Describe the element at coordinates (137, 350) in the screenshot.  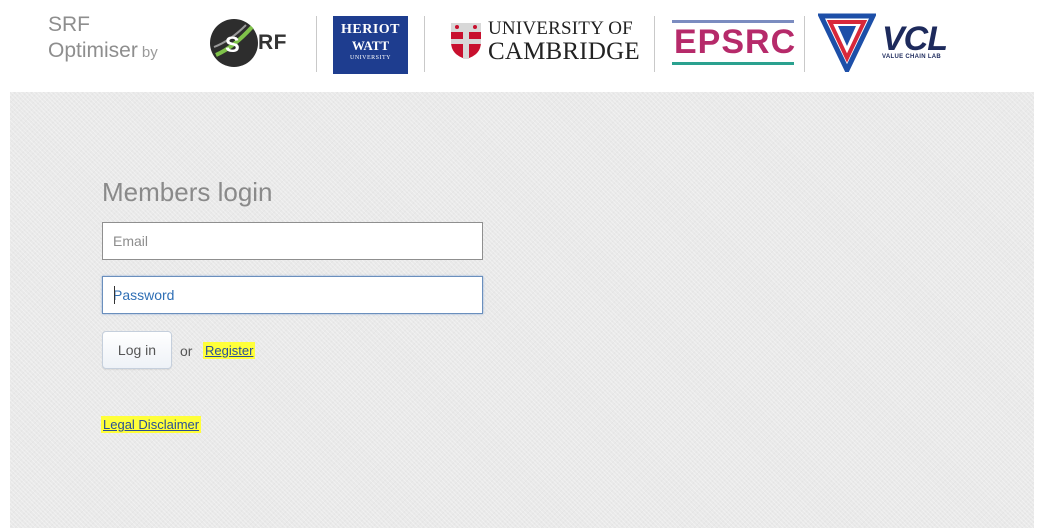
I see `login-button: Log in` at that location.